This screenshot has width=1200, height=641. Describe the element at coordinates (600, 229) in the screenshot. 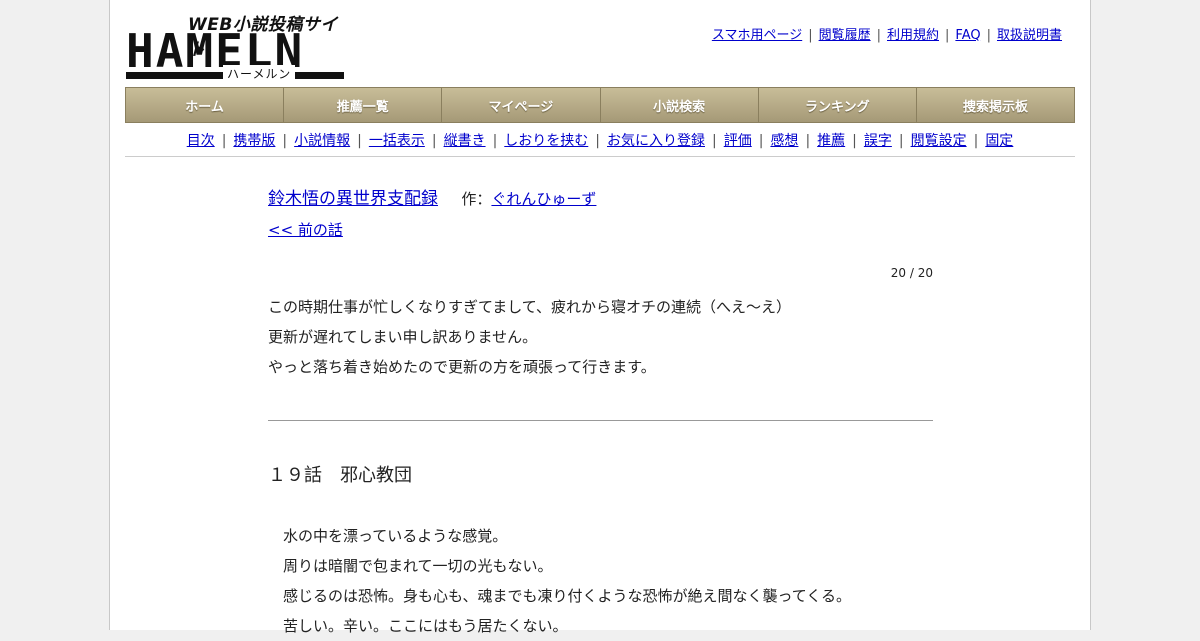

I see `prev-nav: << 前の話` at that location.